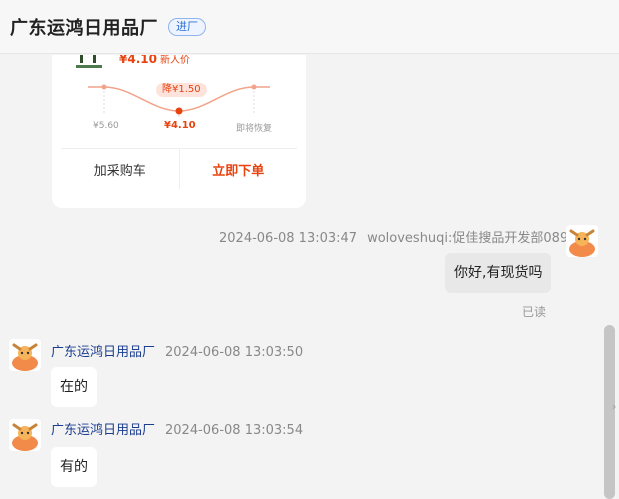 The image size is (619, 499). What do you see at coordinates (498, 273) in the screenshot?
I see `message-bubble: 你好,有现货吗` at bounding box center [498, 273].